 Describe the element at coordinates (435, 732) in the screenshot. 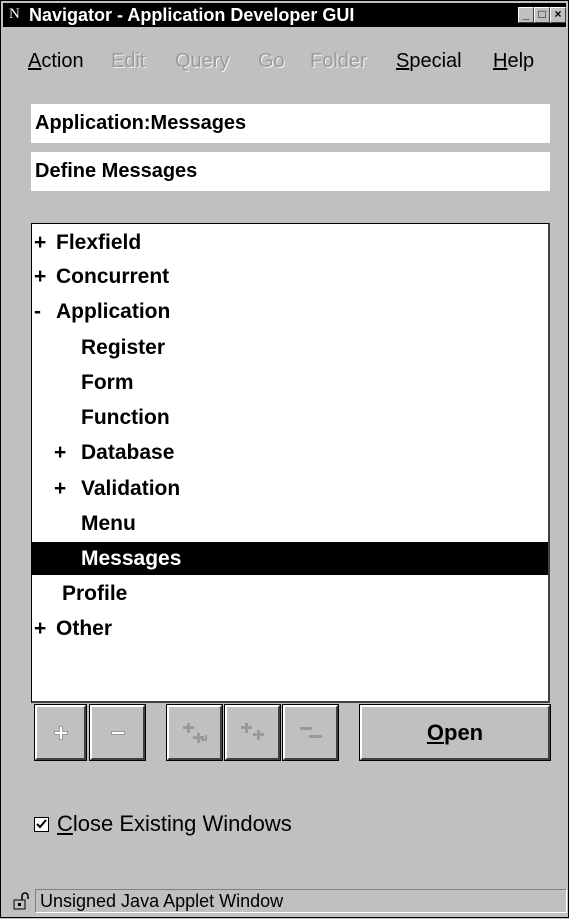

I see `open-button-accel: O` at that location.